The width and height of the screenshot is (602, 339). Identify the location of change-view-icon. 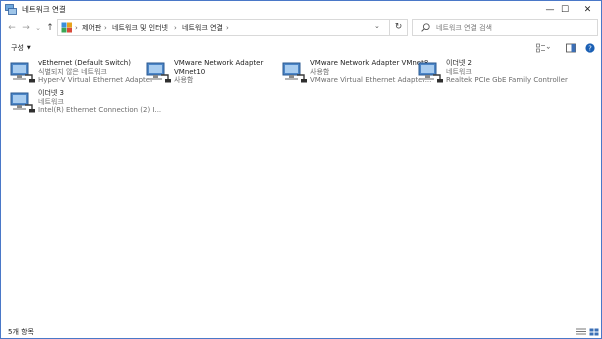
(543, 48).